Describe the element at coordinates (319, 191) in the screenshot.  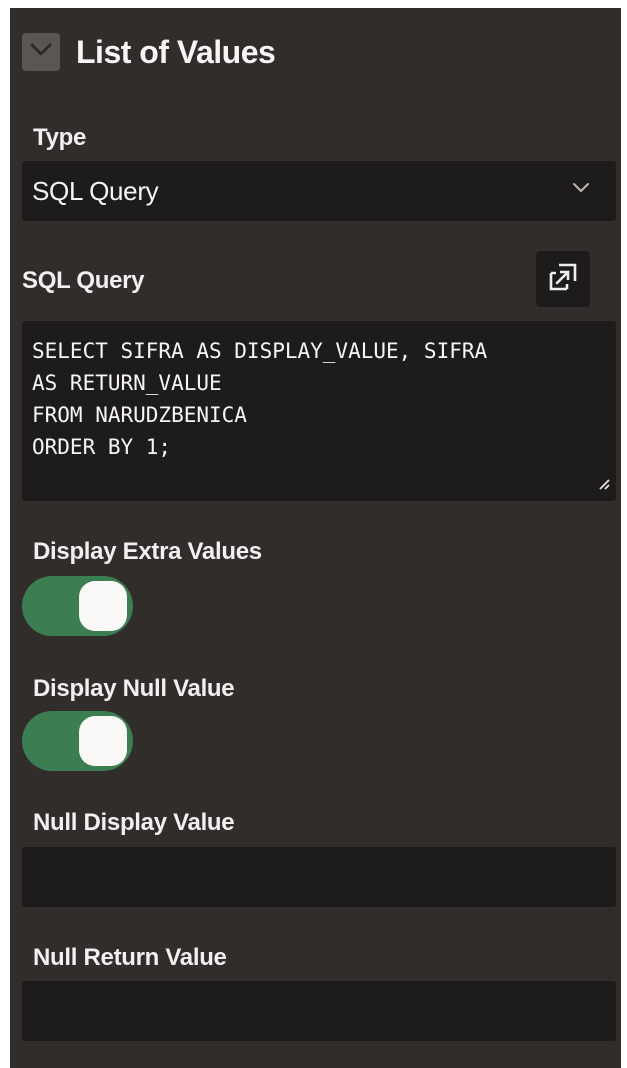
I see `type-select: SQL Query` at that location.